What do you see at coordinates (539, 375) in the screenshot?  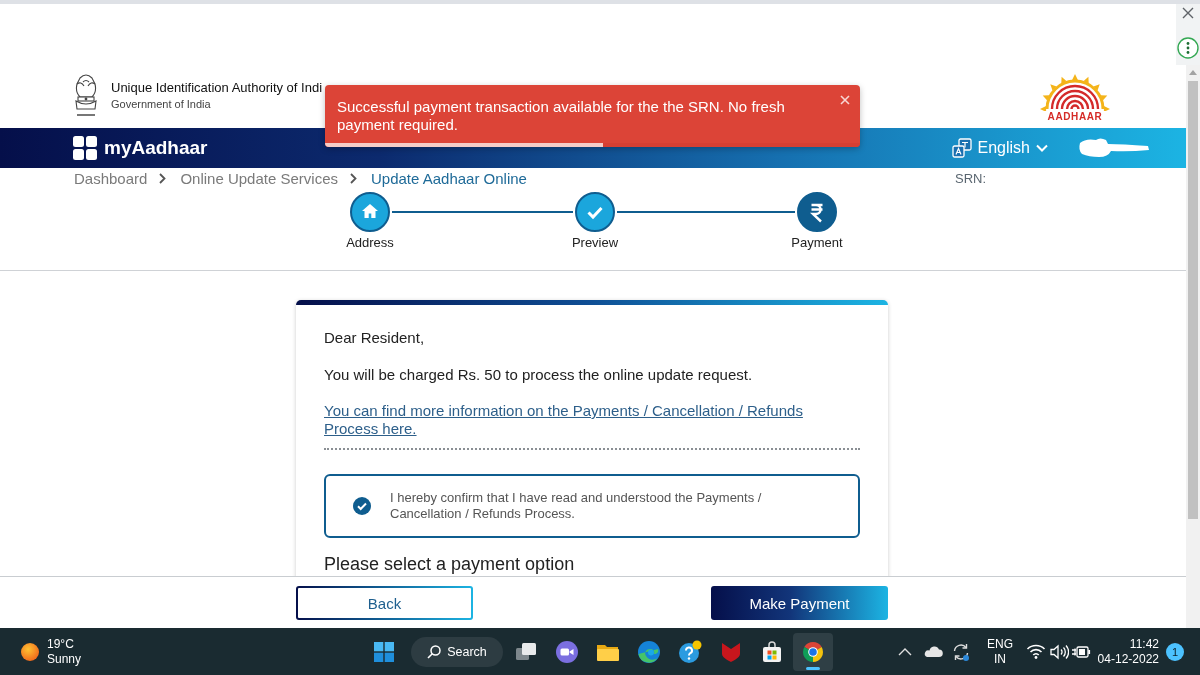 I see `charge-notice: You will be charged Rs. 50 to process the online update request.` at bounding box center [539, 375].